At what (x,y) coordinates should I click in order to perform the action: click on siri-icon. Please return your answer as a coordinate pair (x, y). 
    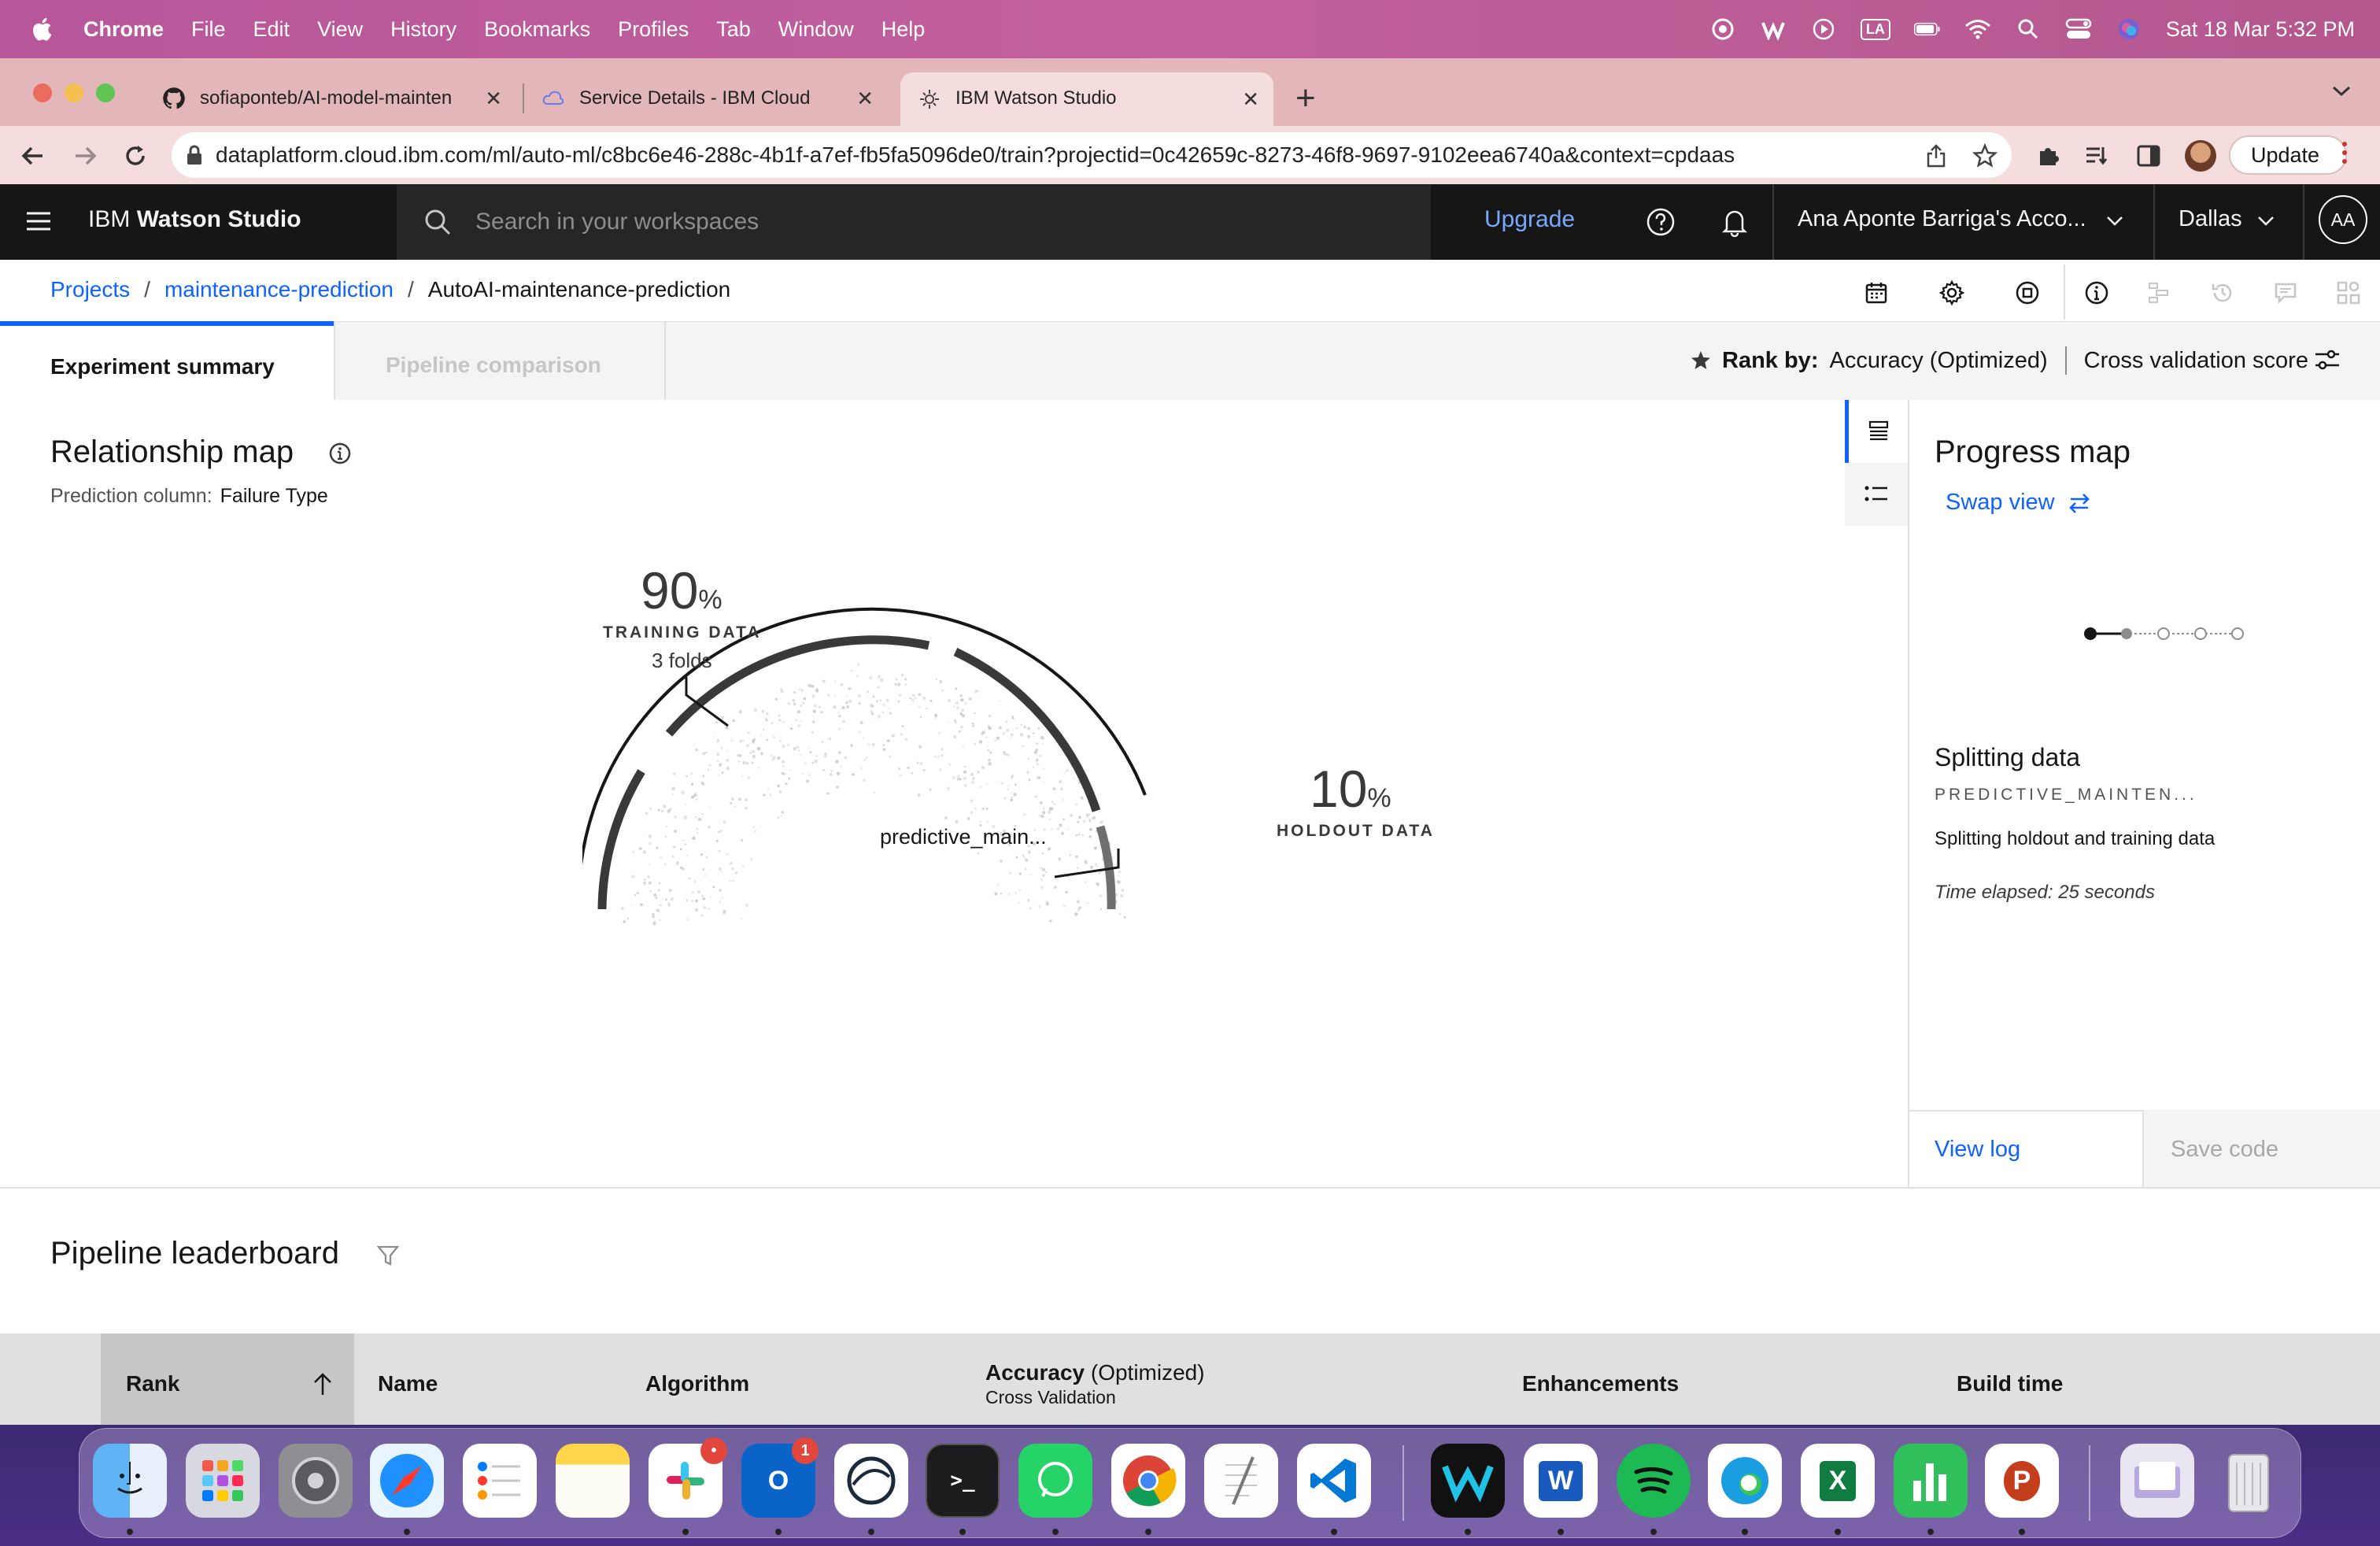
    Looking at the image, I should click on (2129, 29).